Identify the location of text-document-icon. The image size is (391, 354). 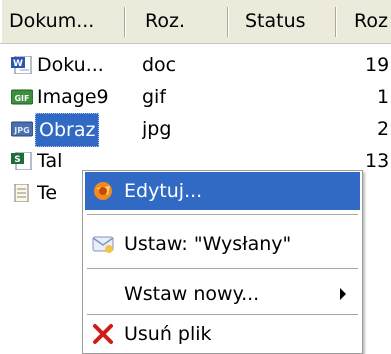
(21, 193).